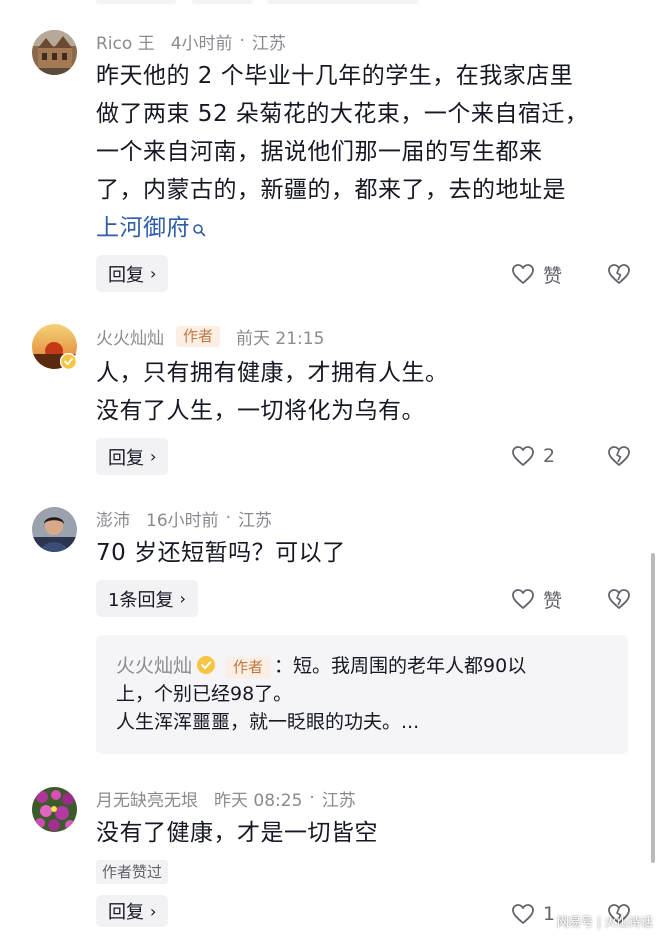  Describe the element at coordinates (361, 392) in the screenshot. I see `comment-text: 人，只有拥有健康，才拥有人生。 没有了人生，一切将化为乌有。` at that location.